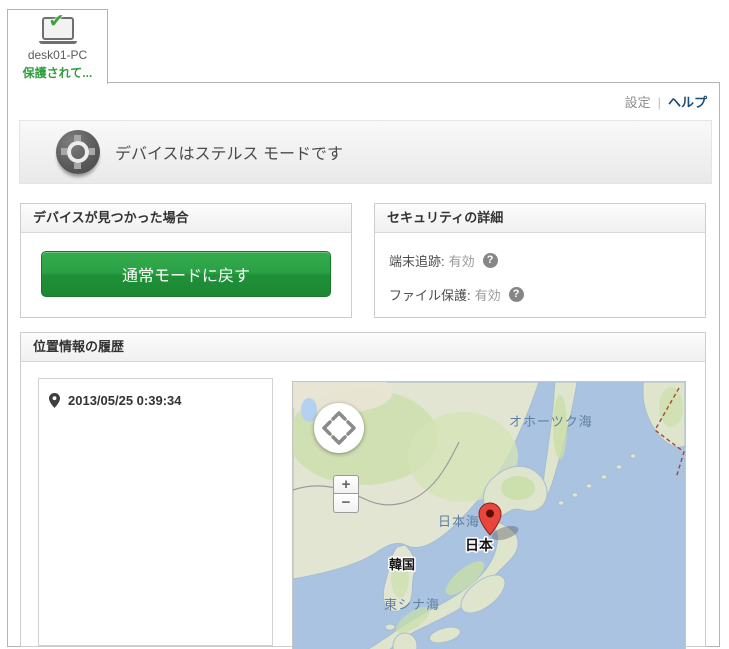  What do you see at coordinates (430, 295) in the screenshot?
I see `file-protection-label: ファイル保護:` at bounding box center [430, 295].